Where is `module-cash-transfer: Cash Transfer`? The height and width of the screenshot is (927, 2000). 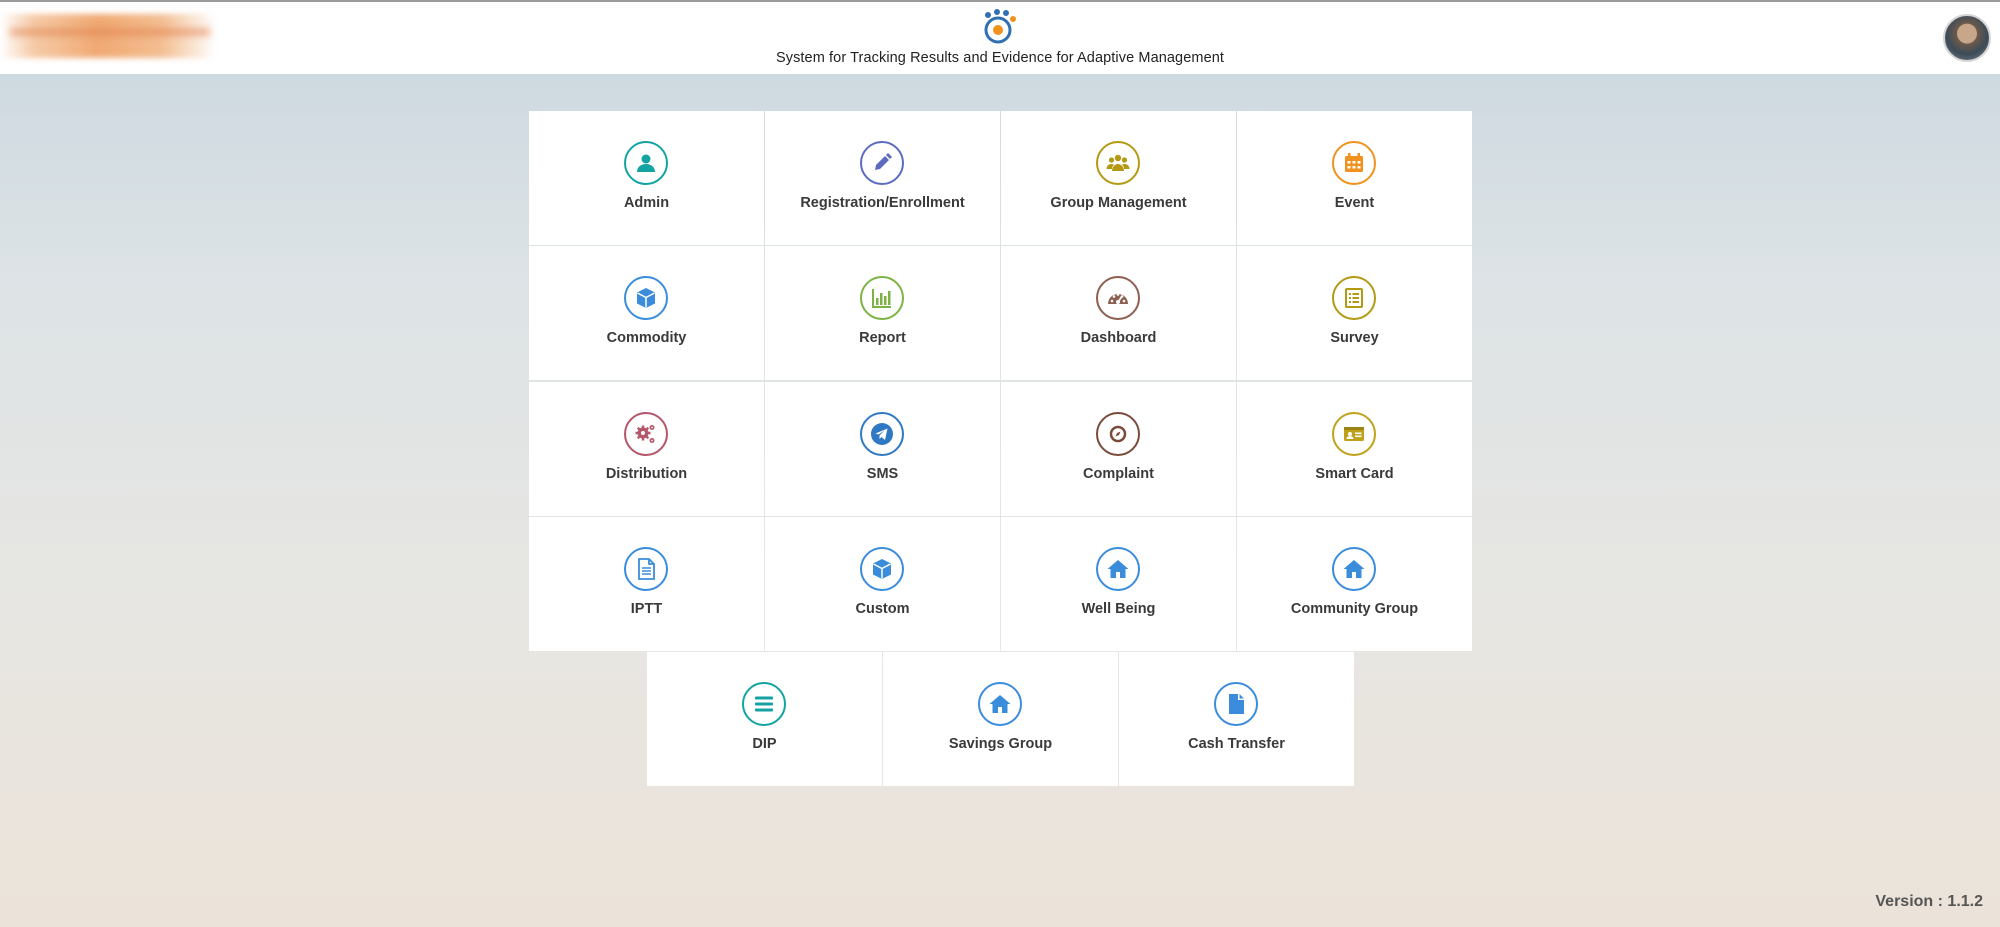 module-cash-transfer: Cash Transfer is located at coordinates (1236, 719).